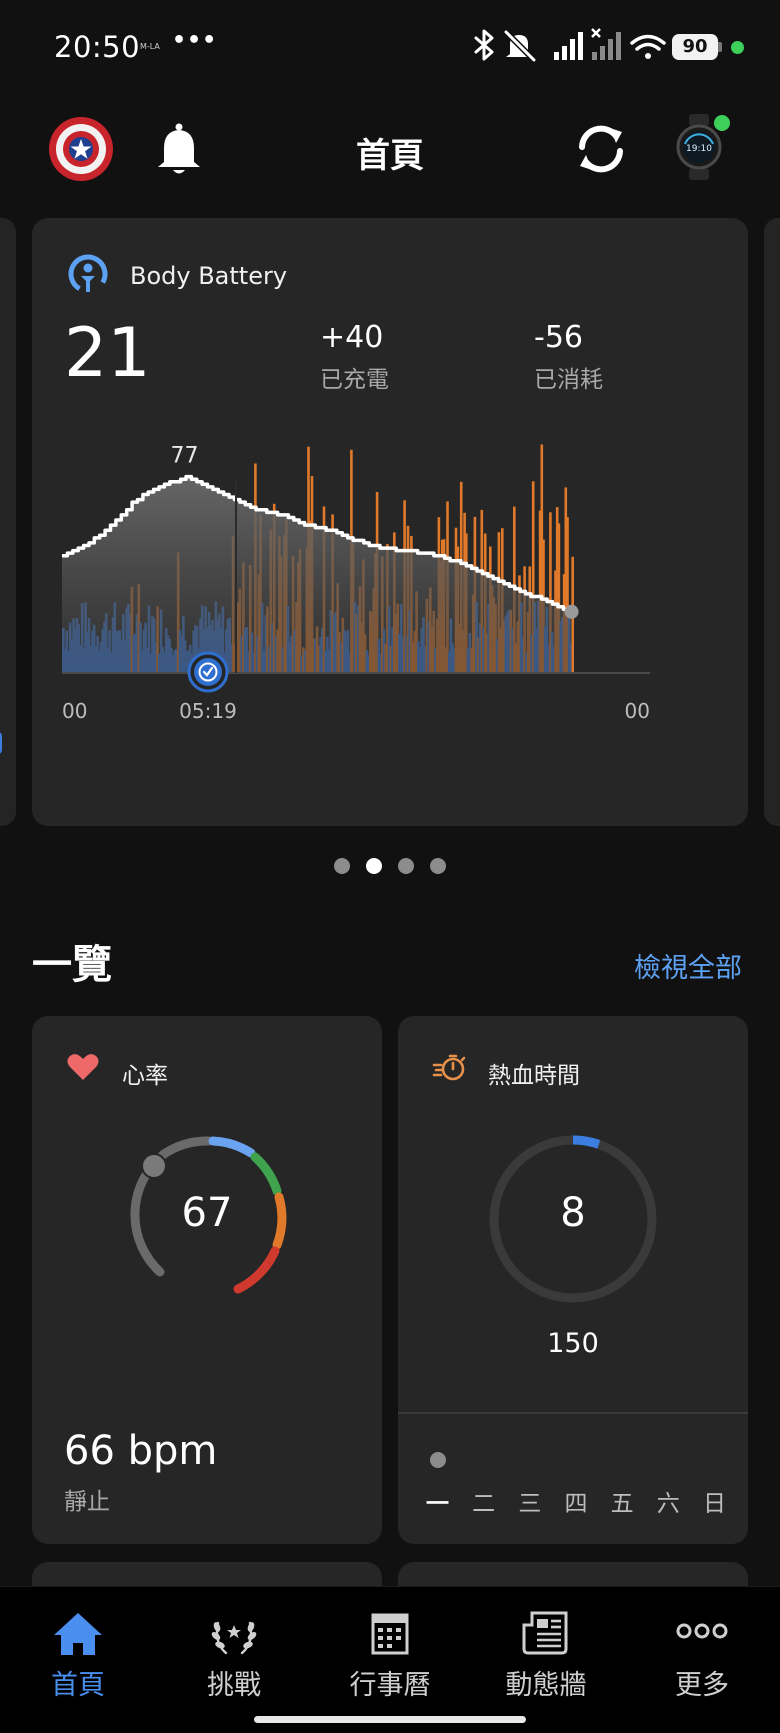 This screenshot has width=780, height=1733. I want to click on weekday-fri: 五, so click(622, 1504).